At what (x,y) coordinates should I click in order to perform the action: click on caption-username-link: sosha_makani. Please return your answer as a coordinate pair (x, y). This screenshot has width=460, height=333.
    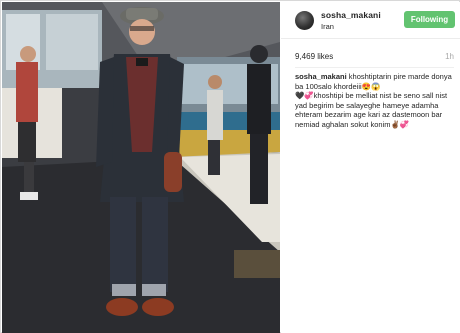
    Looking at the image, I should click on (321, 76).